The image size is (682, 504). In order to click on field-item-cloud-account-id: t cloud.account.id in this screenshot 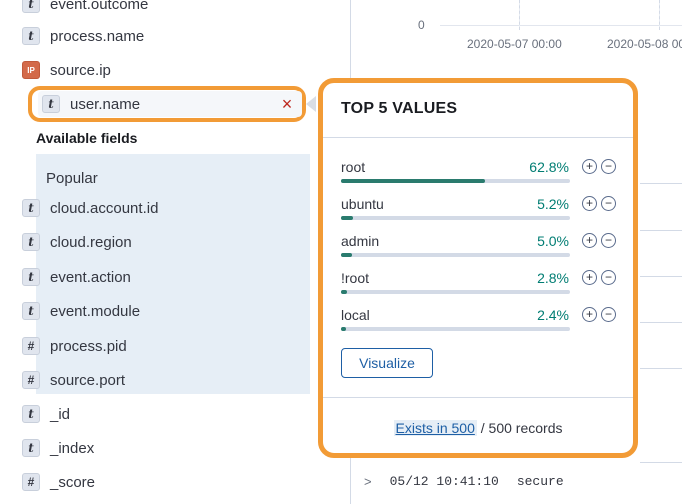, I will do `click(167, 208)`.